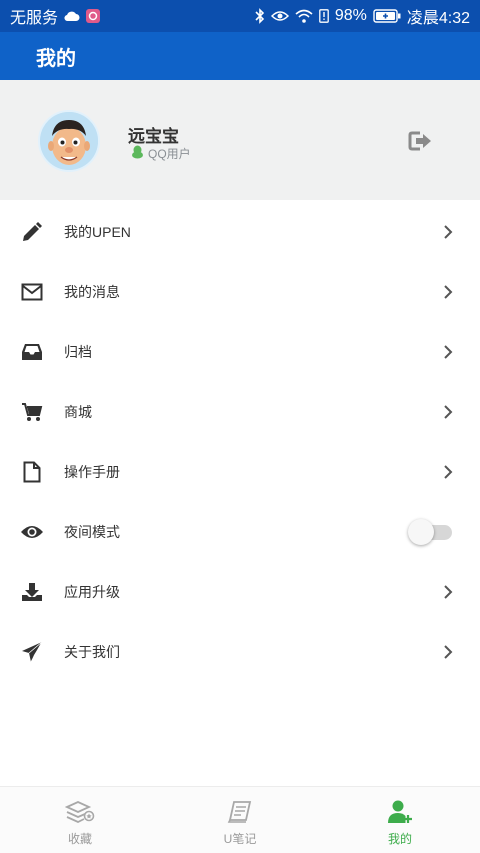  I want to click on night-mode-toggle, so click(430, 532).